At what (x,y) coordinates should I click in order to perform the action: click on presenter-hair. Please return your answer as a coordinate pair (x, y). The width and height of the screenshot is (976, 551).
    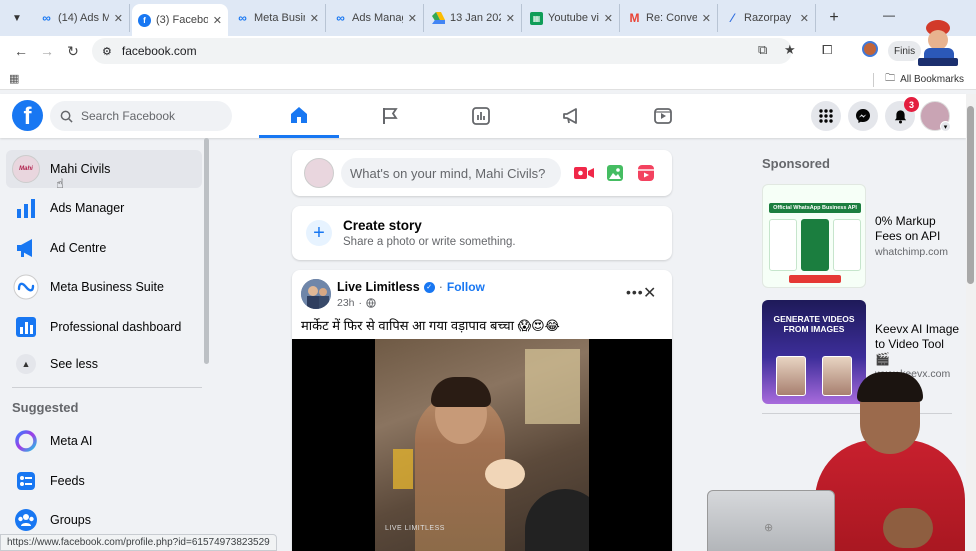
    Looking at the image, I should click on (890, 387).